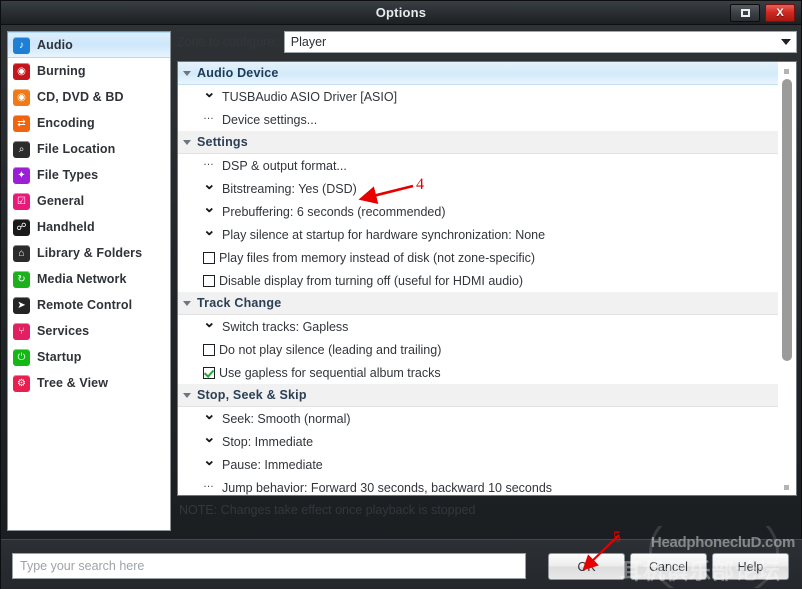 This screenshot has width=802, height=589. What do you see at coordinates (21, 97) in the screenshot?
I see `optical-disc-icon: ◉` at bounding box center [21, 97].